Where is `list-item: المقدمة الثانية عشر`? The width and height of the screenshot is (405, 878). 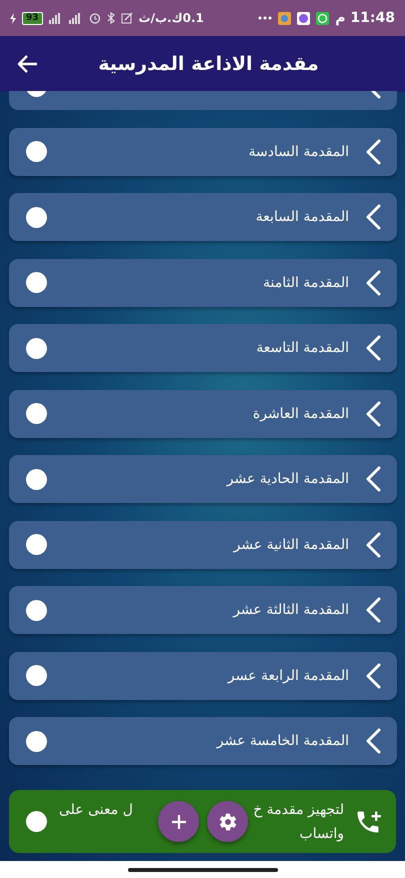
list-item: المقدمة الثانية عشر is located at coordinates (203, 544).